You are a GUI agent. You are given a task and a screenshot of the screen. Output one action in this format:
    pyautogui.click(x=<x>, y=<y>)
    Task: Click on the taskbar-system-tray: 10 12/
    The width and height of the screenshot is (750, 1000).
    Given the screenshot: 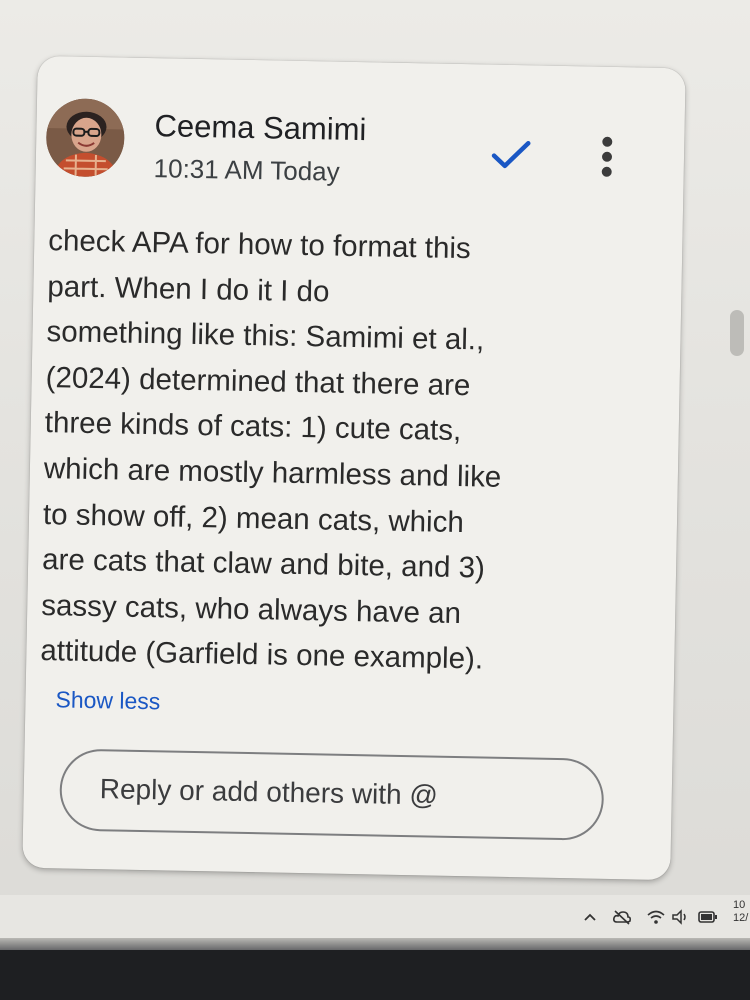 What is the action you would take?
    pyautogui.click(x=375, y=917)
    